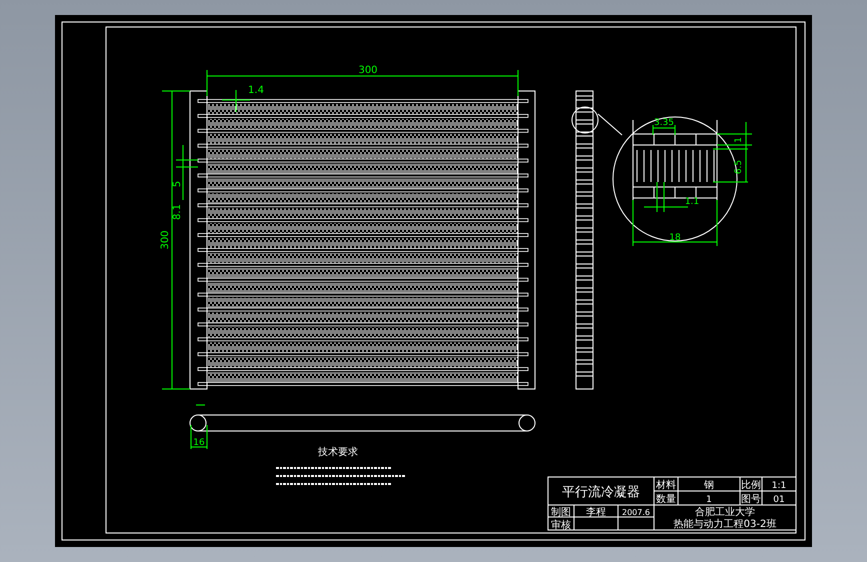 This screenshot has height=562, width=867. Describe the element at coordinates (177, 212) in the screenshot. I see `dimension-text: 8.1` at that location.